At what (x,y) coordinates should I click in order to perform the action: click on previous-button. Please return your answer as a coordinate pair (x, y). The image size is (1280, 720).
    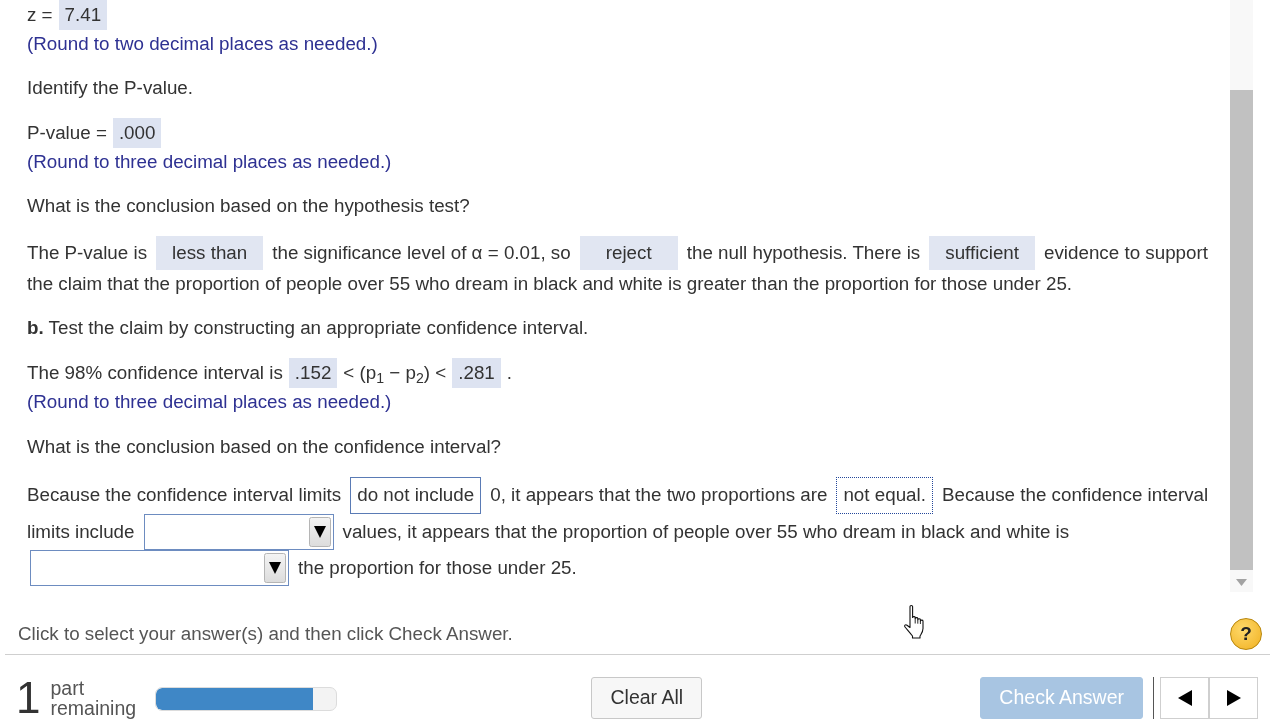
    Looking at the image, I should click on (1184, 698).